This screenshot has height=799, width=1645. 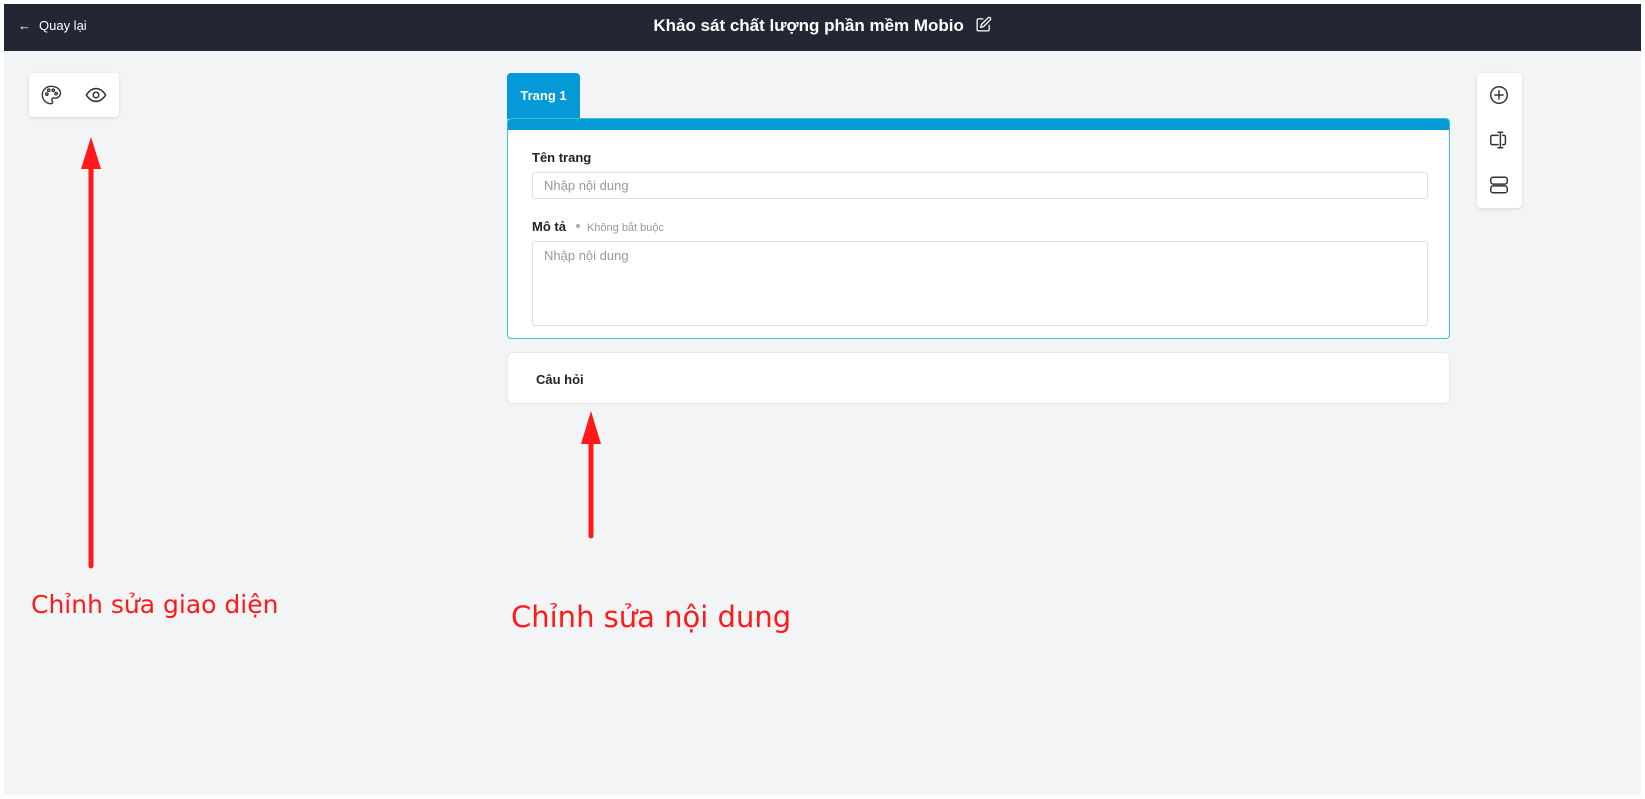 I want to click on eye-icon, so click(x=96, y=95).